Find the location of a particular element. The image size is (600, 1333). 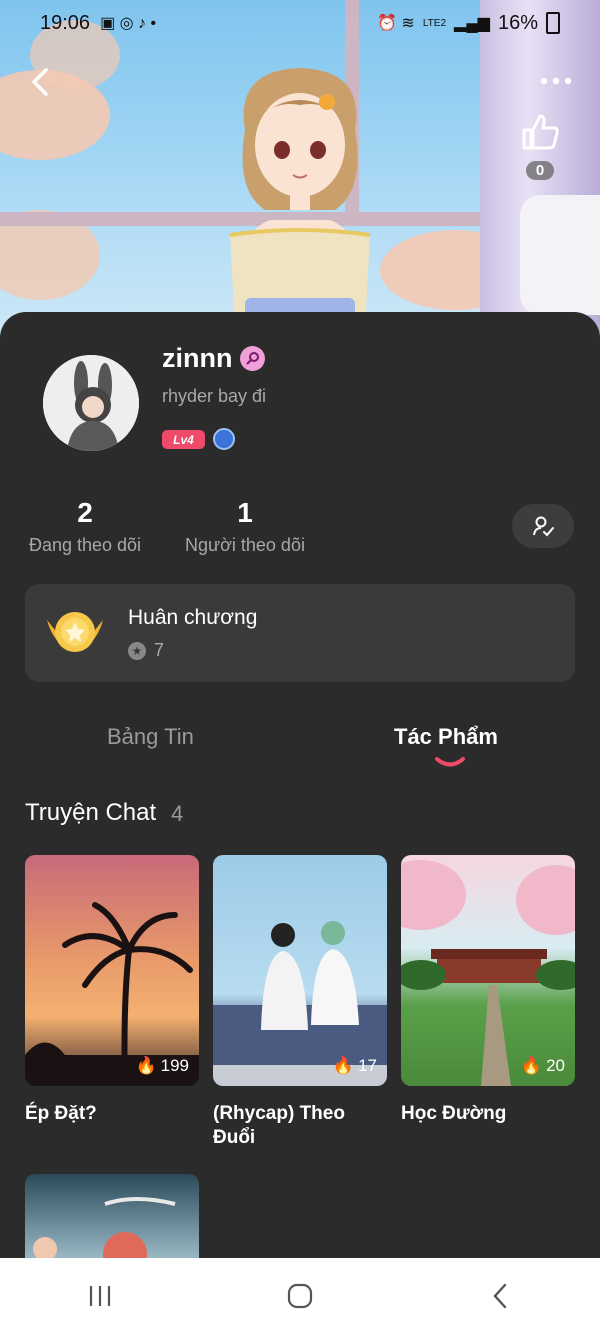

system-back-button is located at coordinates (500, 1296).